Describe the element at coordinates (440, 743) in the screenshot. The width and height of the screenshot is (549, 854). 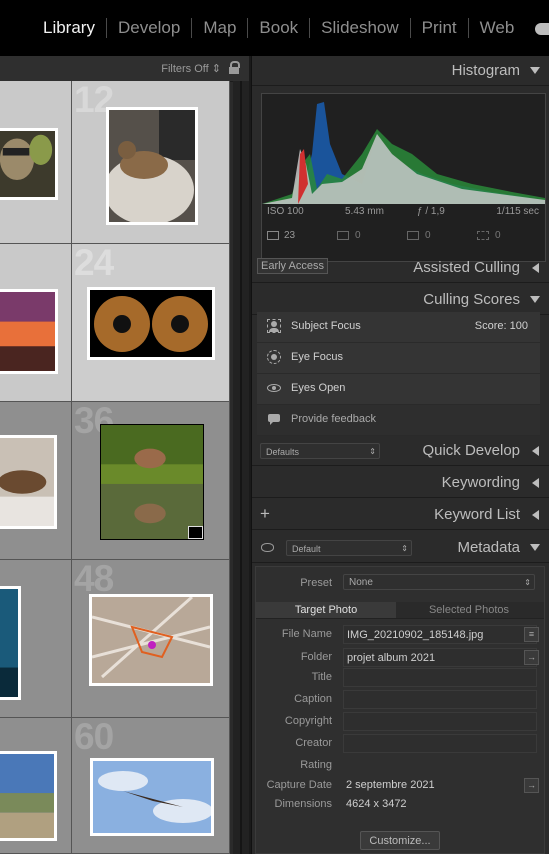
I see `creator-field` at that location.